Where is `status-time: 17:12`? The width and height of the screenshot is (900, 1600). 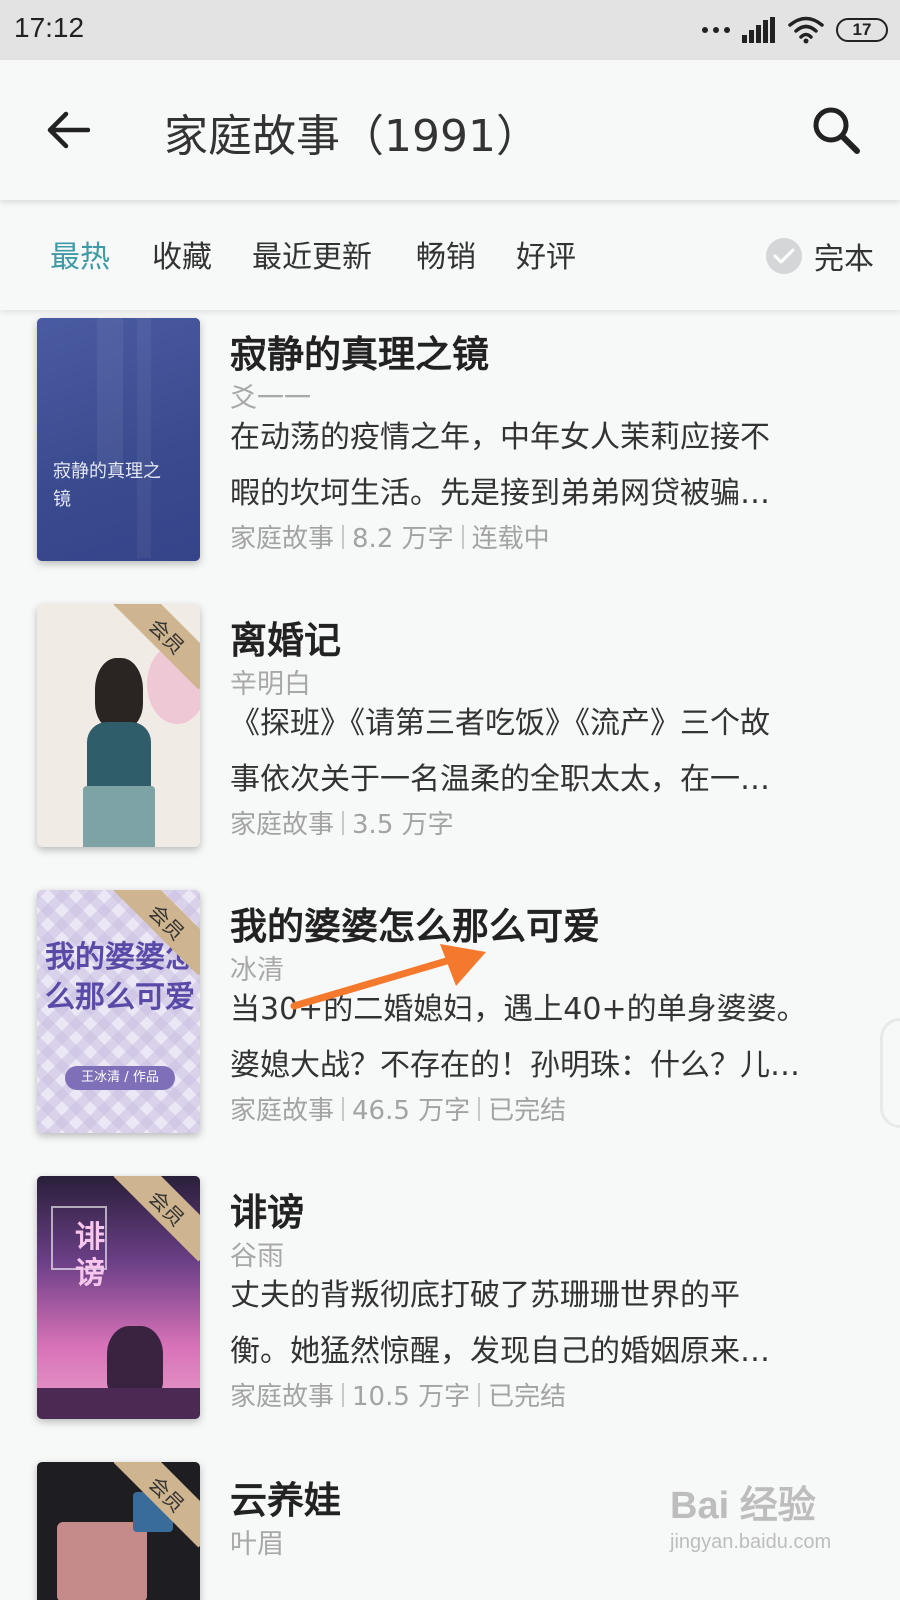 status-time: 17:12 is located at coordinates (49, 27).